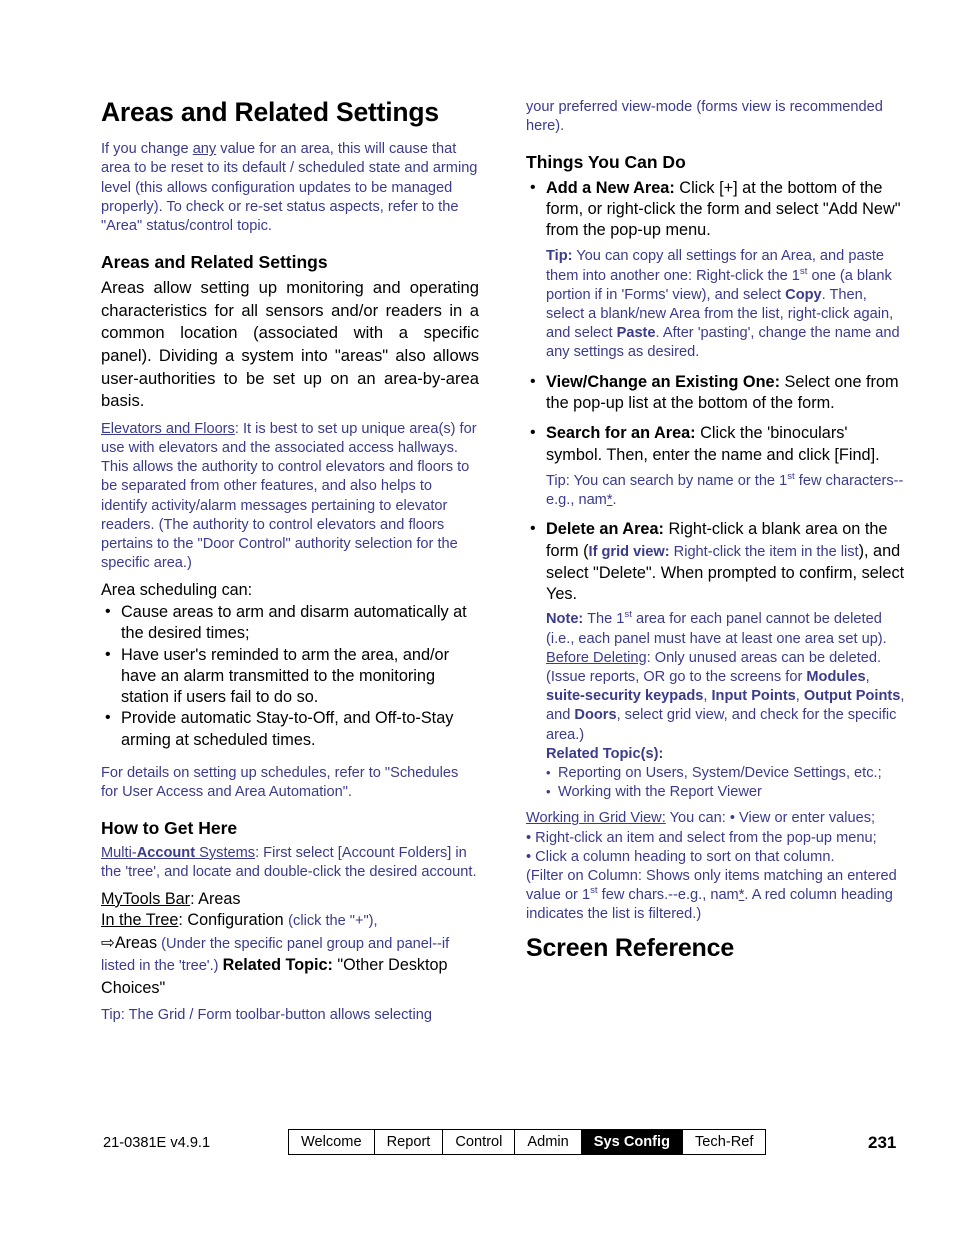 This screenshot has height=1235, width=954. Describe the element at coordinates (332, 1142) in the screenshot. I see `nav-tab-welcome: Welcome` at that location.